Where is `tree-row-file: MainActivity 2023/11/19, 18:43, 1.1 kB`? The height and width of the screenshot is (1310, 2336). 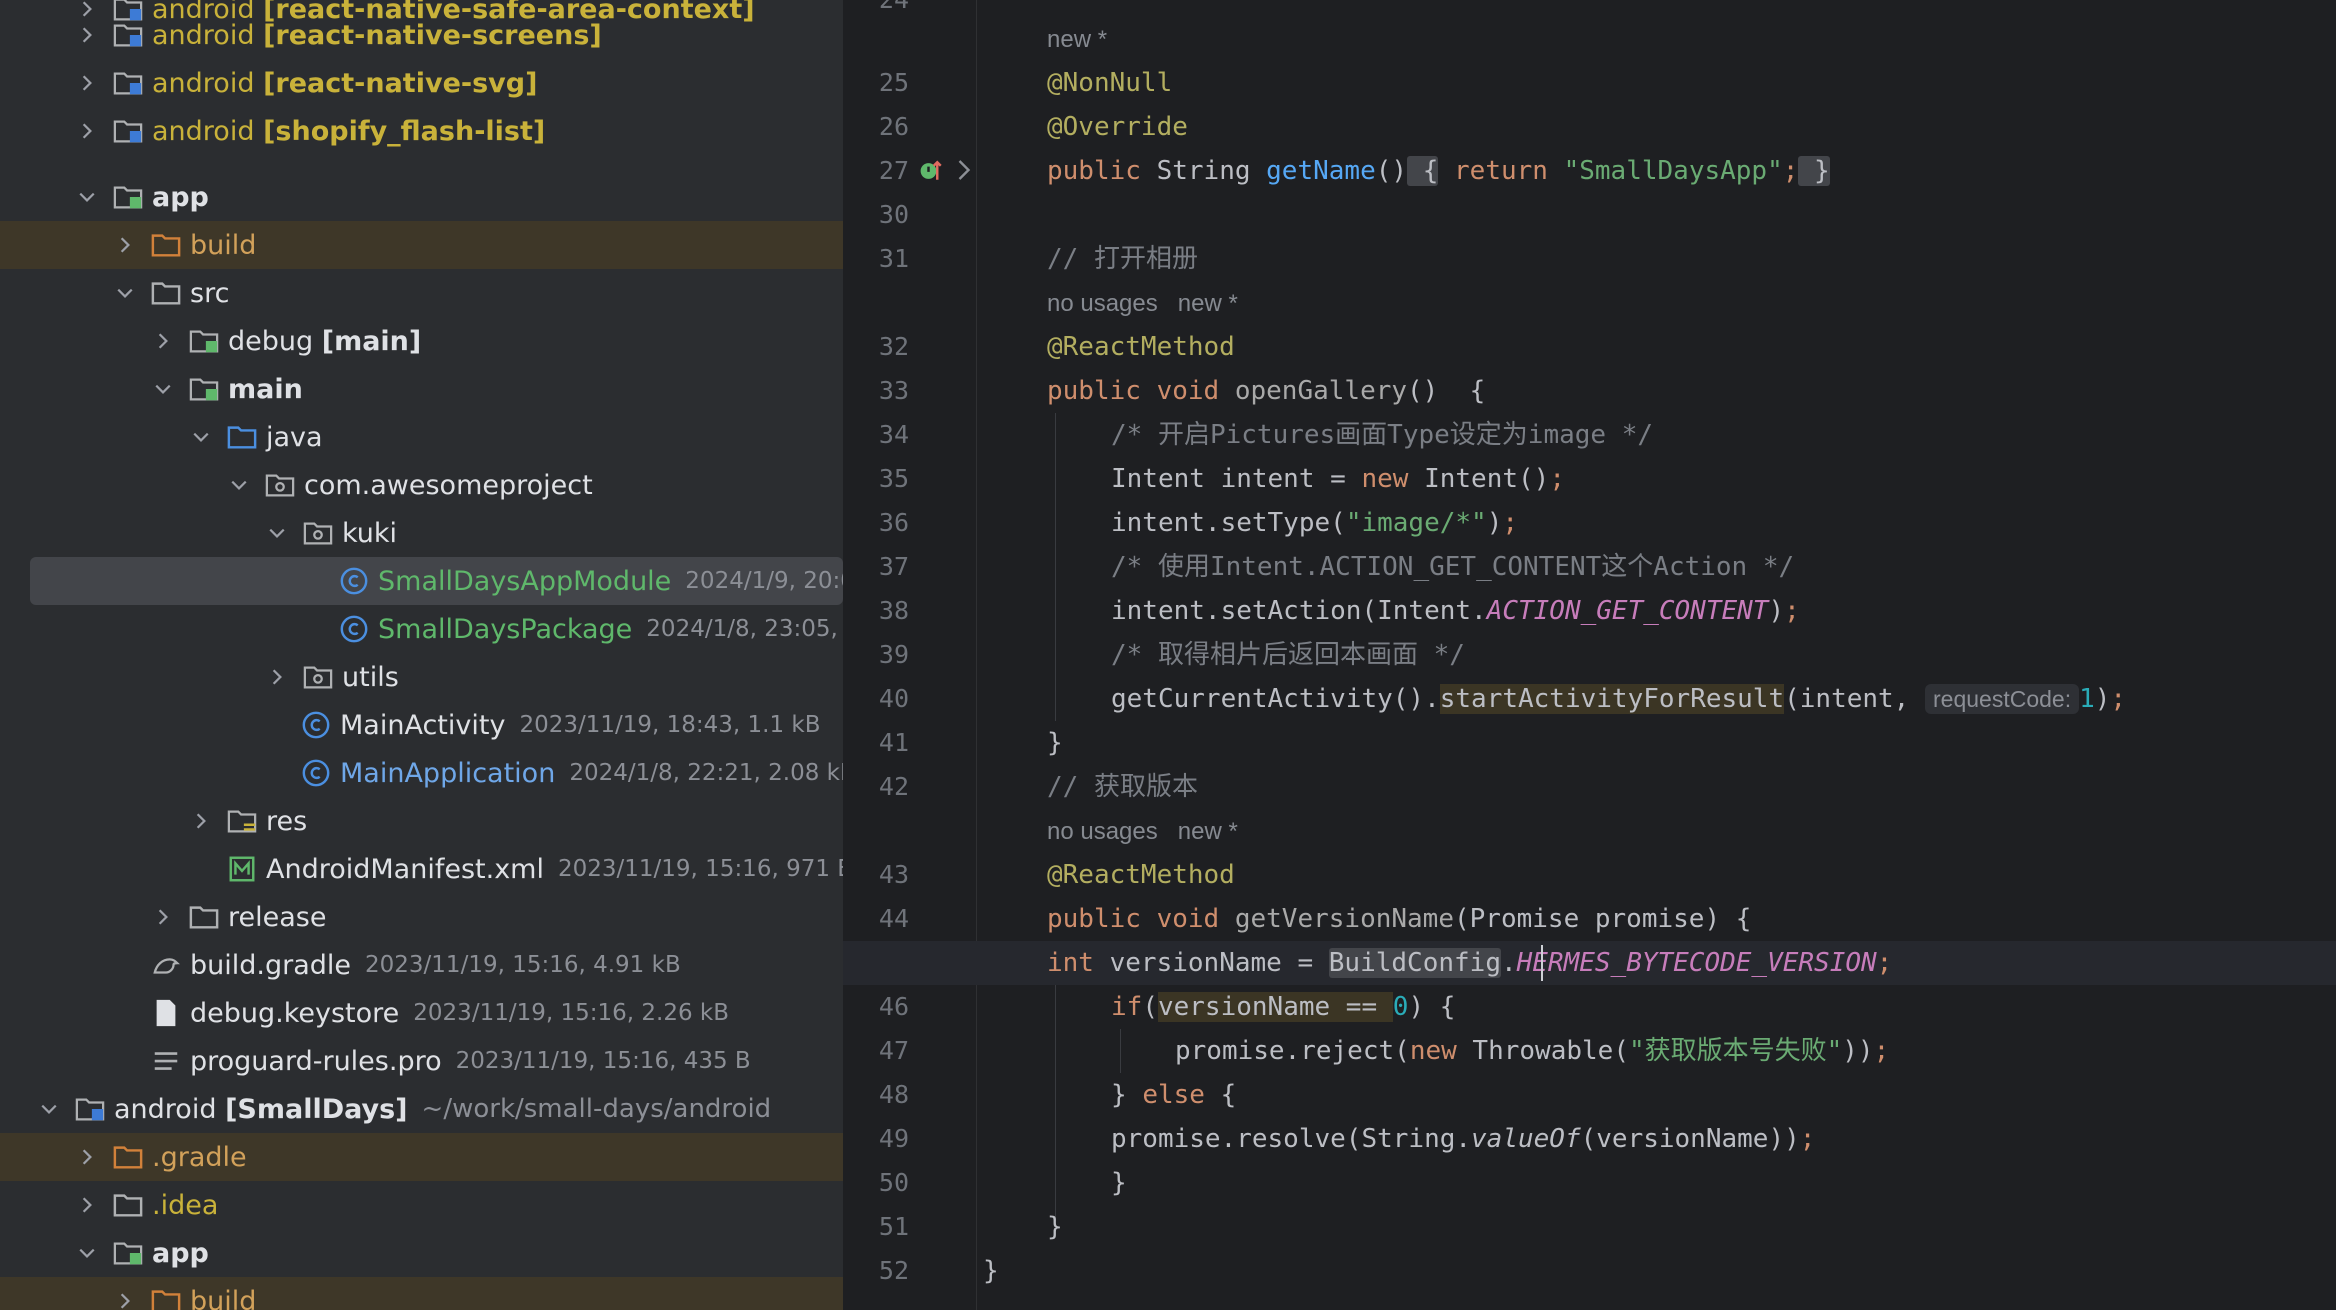 tree-row-file: MainActivity 2023/11/19, 18:43, 1.1 kB is located at coordinates (421, 725).